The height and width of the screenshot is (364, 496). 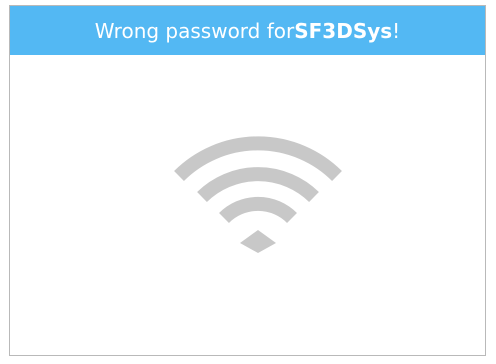 What do you see at coordinates (396, 30) in the screenshot?
I see `error-message-suffix: !` at bounding box center [396, 30].